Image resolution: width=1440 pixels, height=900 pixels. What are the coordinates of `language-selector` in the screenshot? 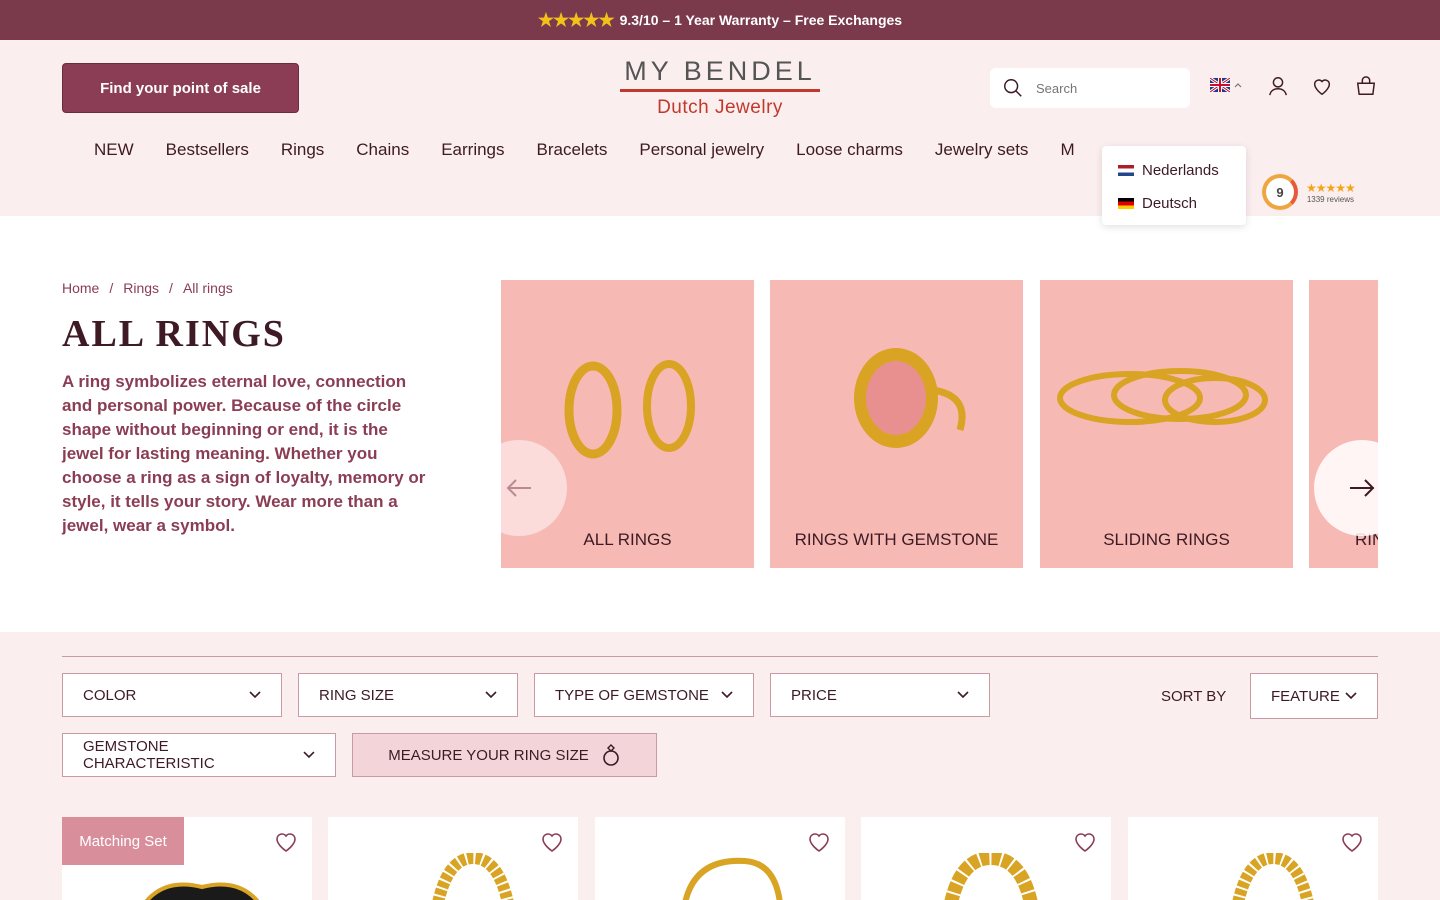 It's located at (1226, 85).